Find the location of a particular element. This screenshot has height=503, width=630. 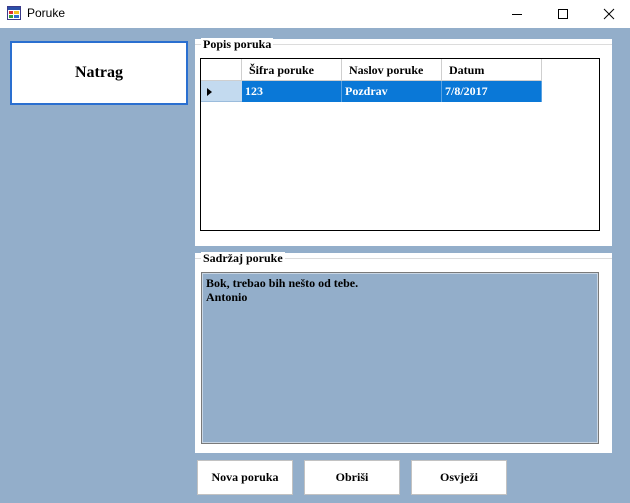

maximize-icon is located at coordinates (563, 14).